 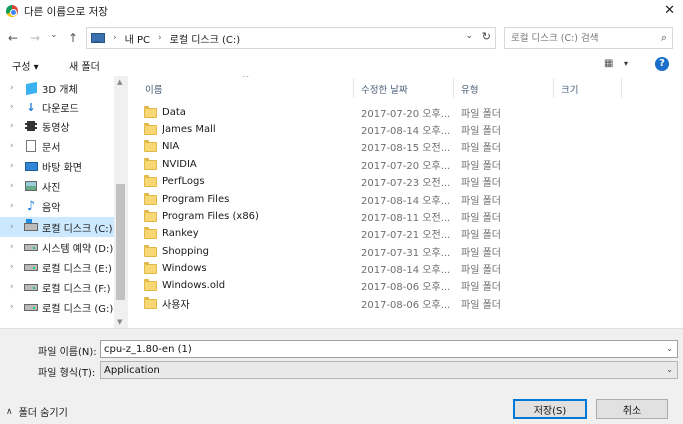 What do you see at coordinates (389, 199) in the screenshot?
I see `file-row: Program Files 2017-08-14 오후... 파일 폴더` at bounding box center [389, 199].